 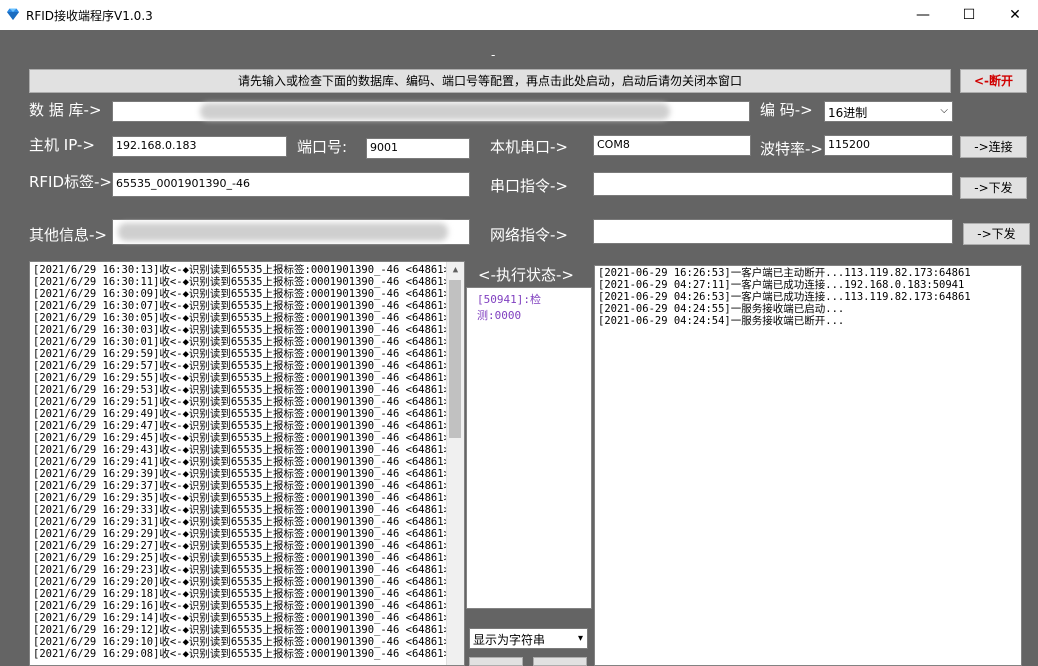 I want to click on close-button: ✕, so click(x=1015, y=15).